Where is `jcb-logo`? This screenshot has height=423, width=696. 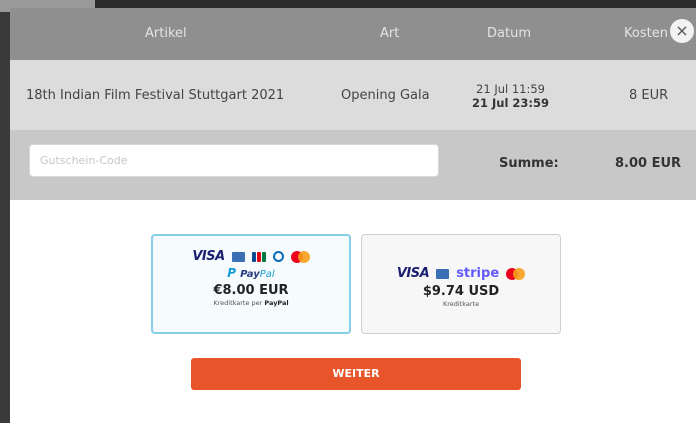
jcb-logo is located at coordinates (258, 256).